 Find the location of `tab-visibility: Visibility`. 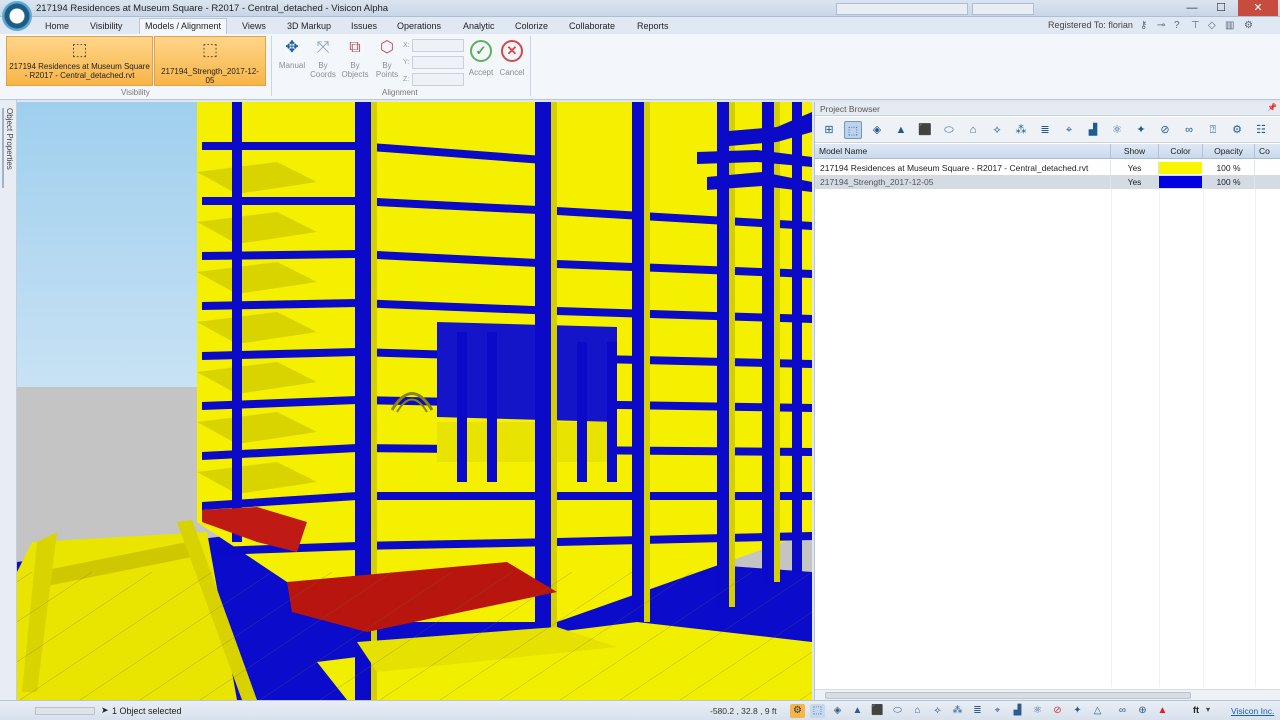

tab-visibility: Visibility is located at coordinates (106, 26).